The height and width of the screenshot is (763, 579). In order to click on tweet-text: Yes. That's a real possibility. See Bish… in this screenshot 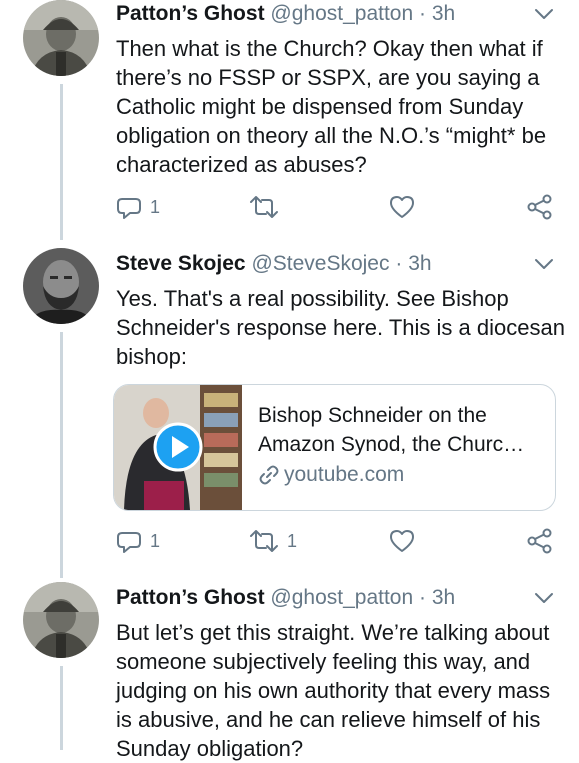, I will do `click(340, 327)`.